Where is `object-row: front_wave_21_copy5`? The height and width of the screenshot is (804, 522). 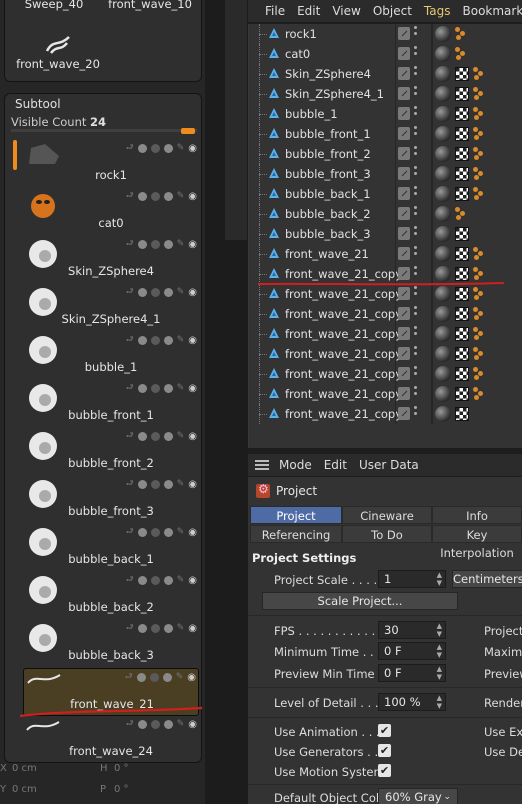
object-row: front_wave_21_copy5 is located at coordinates (385, 354).